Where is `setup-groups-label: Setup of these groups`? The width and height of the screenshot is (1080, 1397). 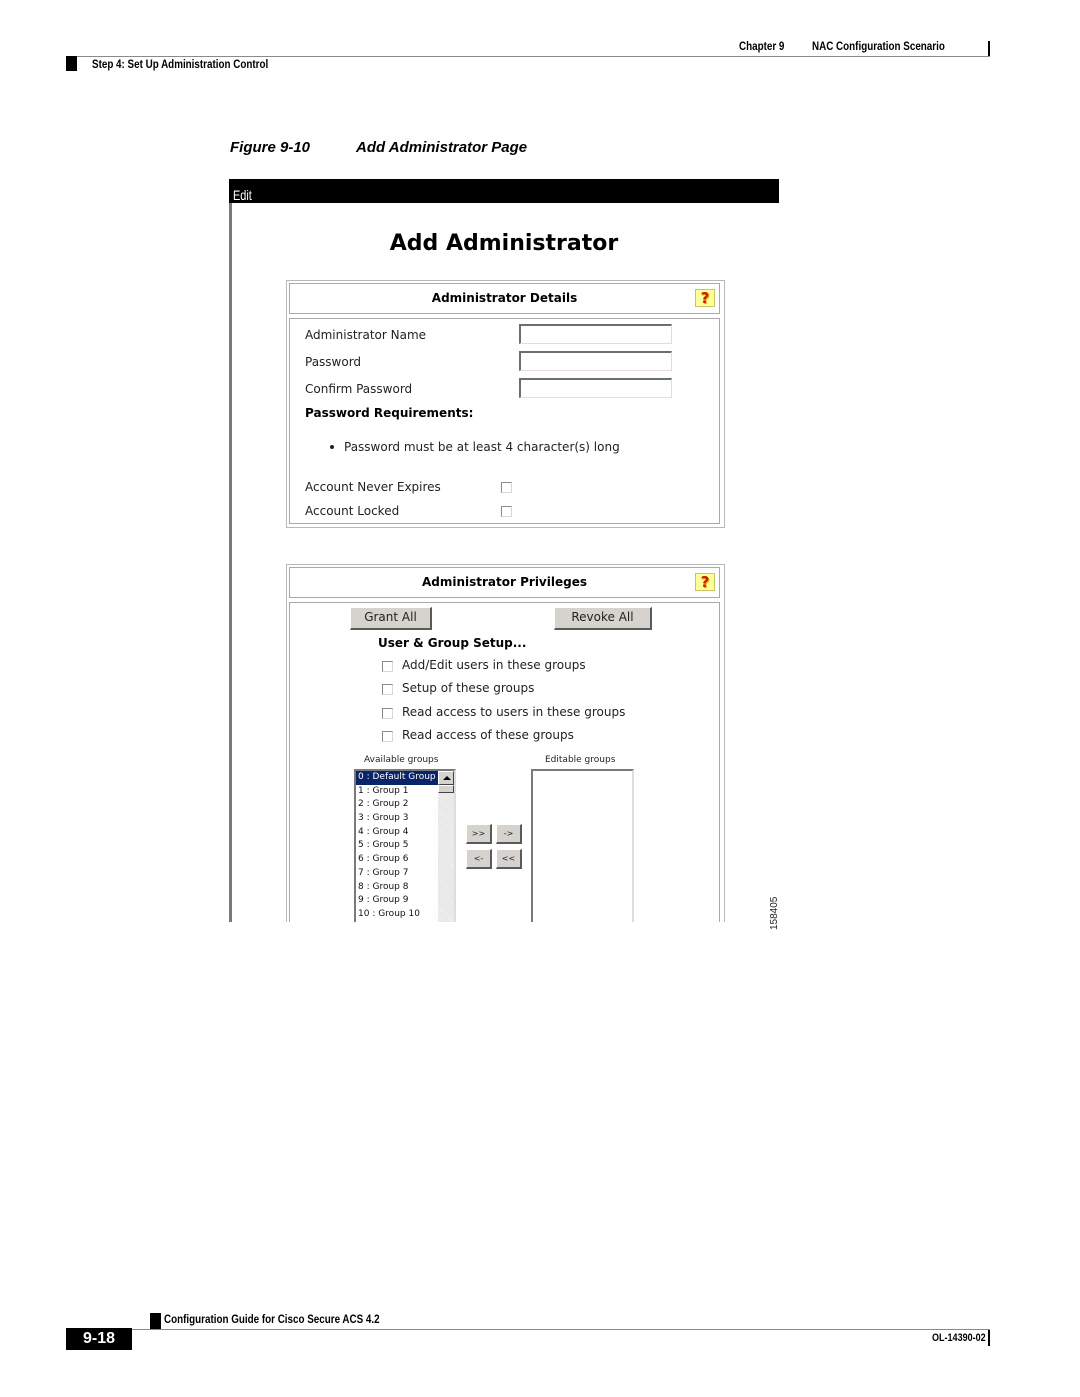
setup-groups-label: Setup of these groups is located at coordinates (468, 688).